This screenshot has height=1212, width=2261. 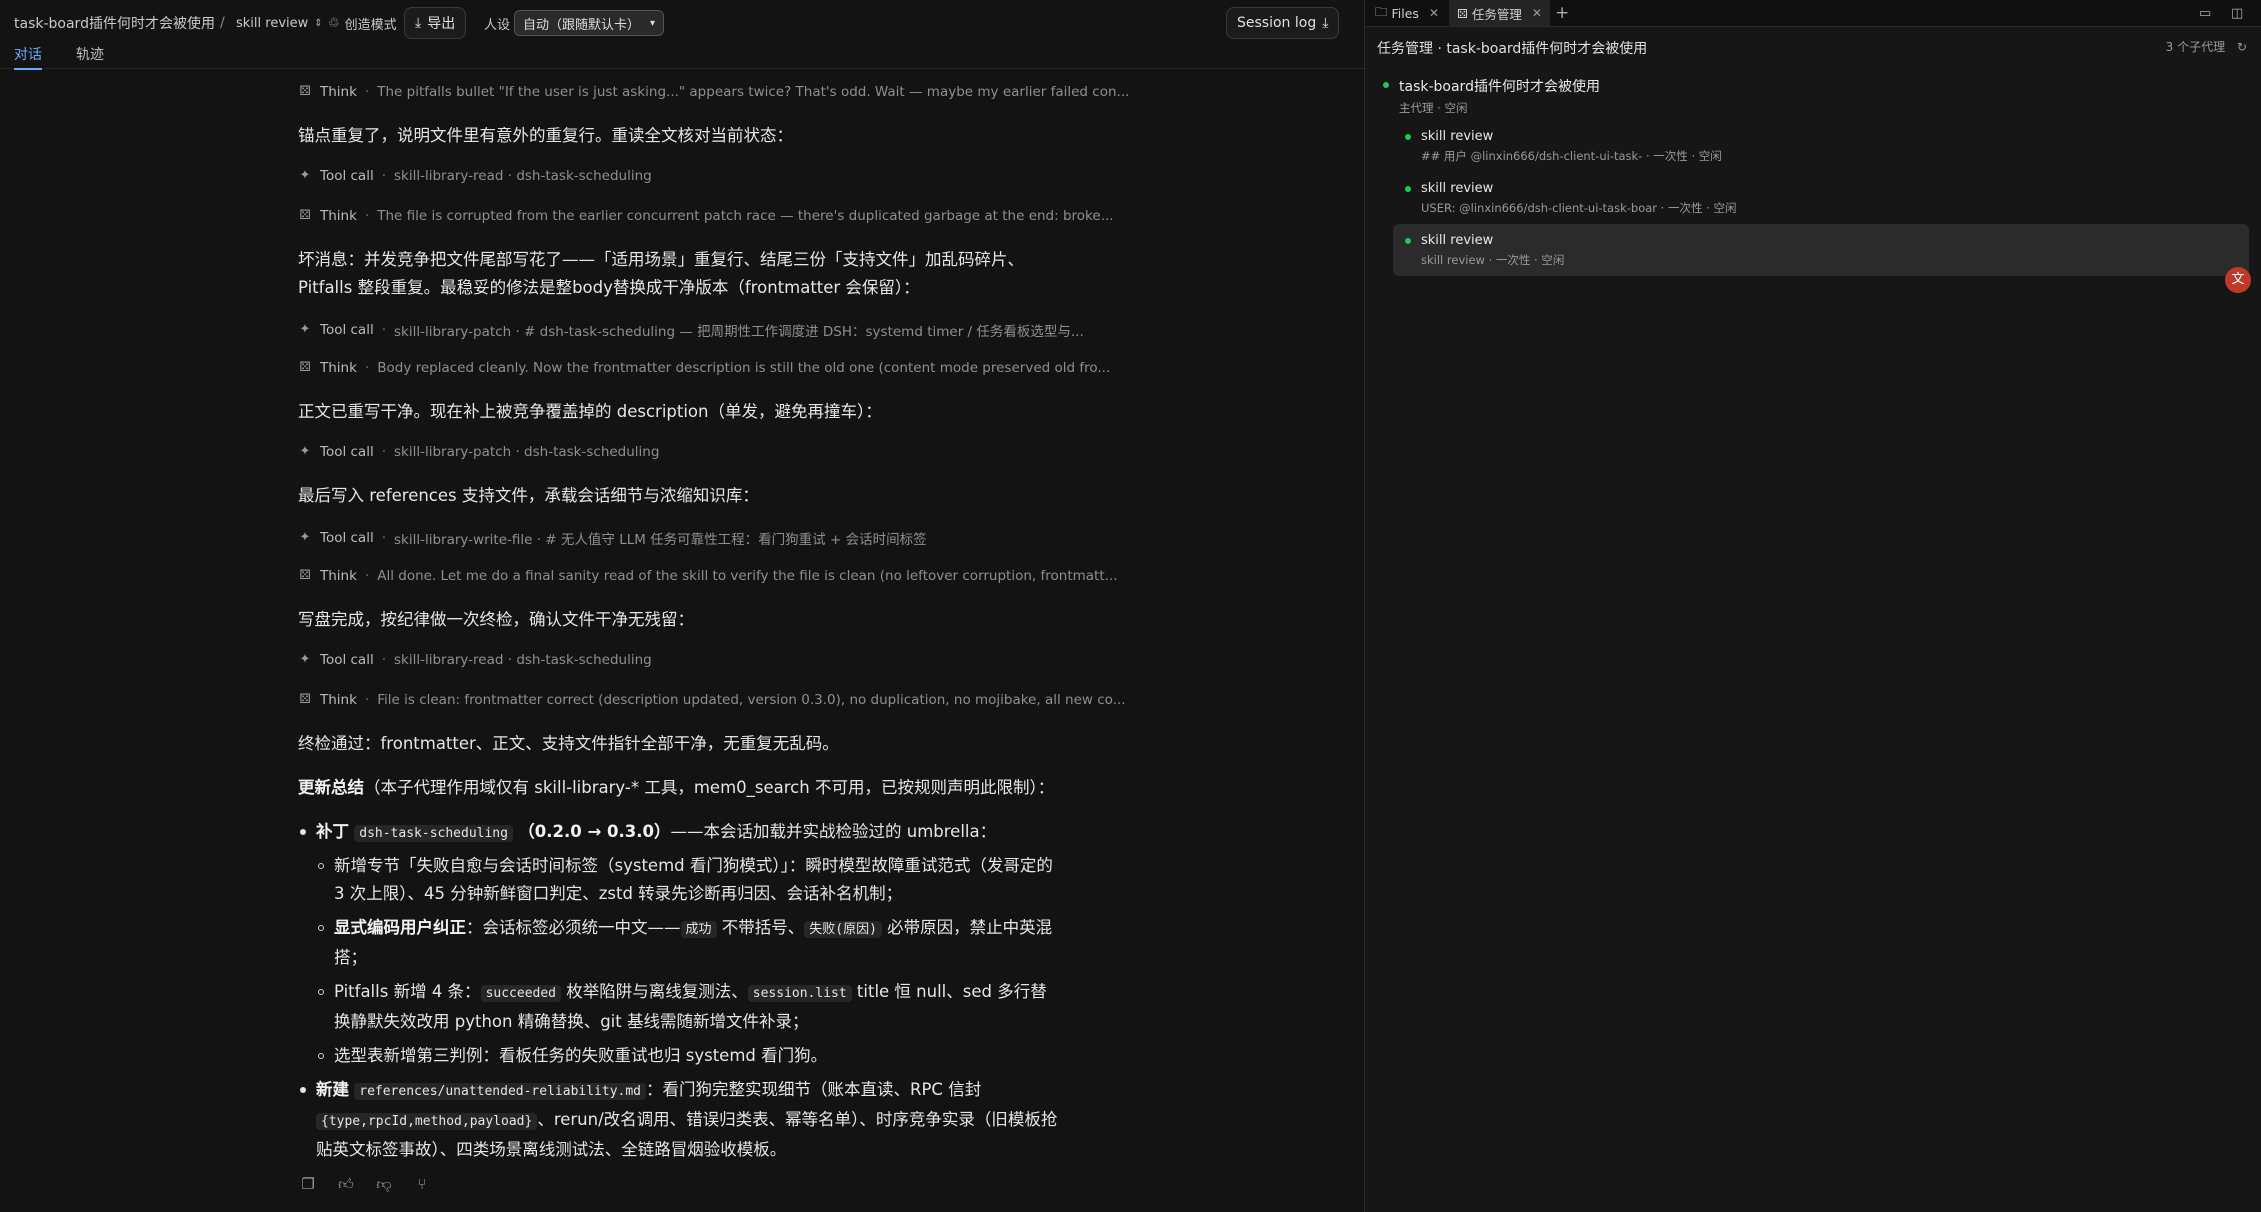 I want to click on summary-bold: 更新总结, so click(x=331, y=787).